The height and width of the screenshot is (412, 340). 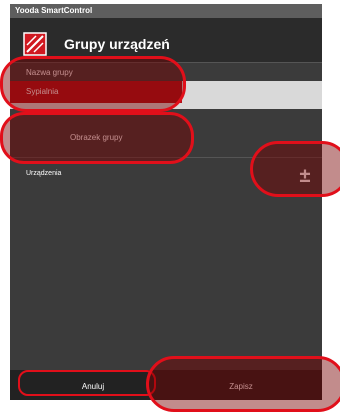 I want to click on cancel-button: Anuluj, so click(x=93, y=386).